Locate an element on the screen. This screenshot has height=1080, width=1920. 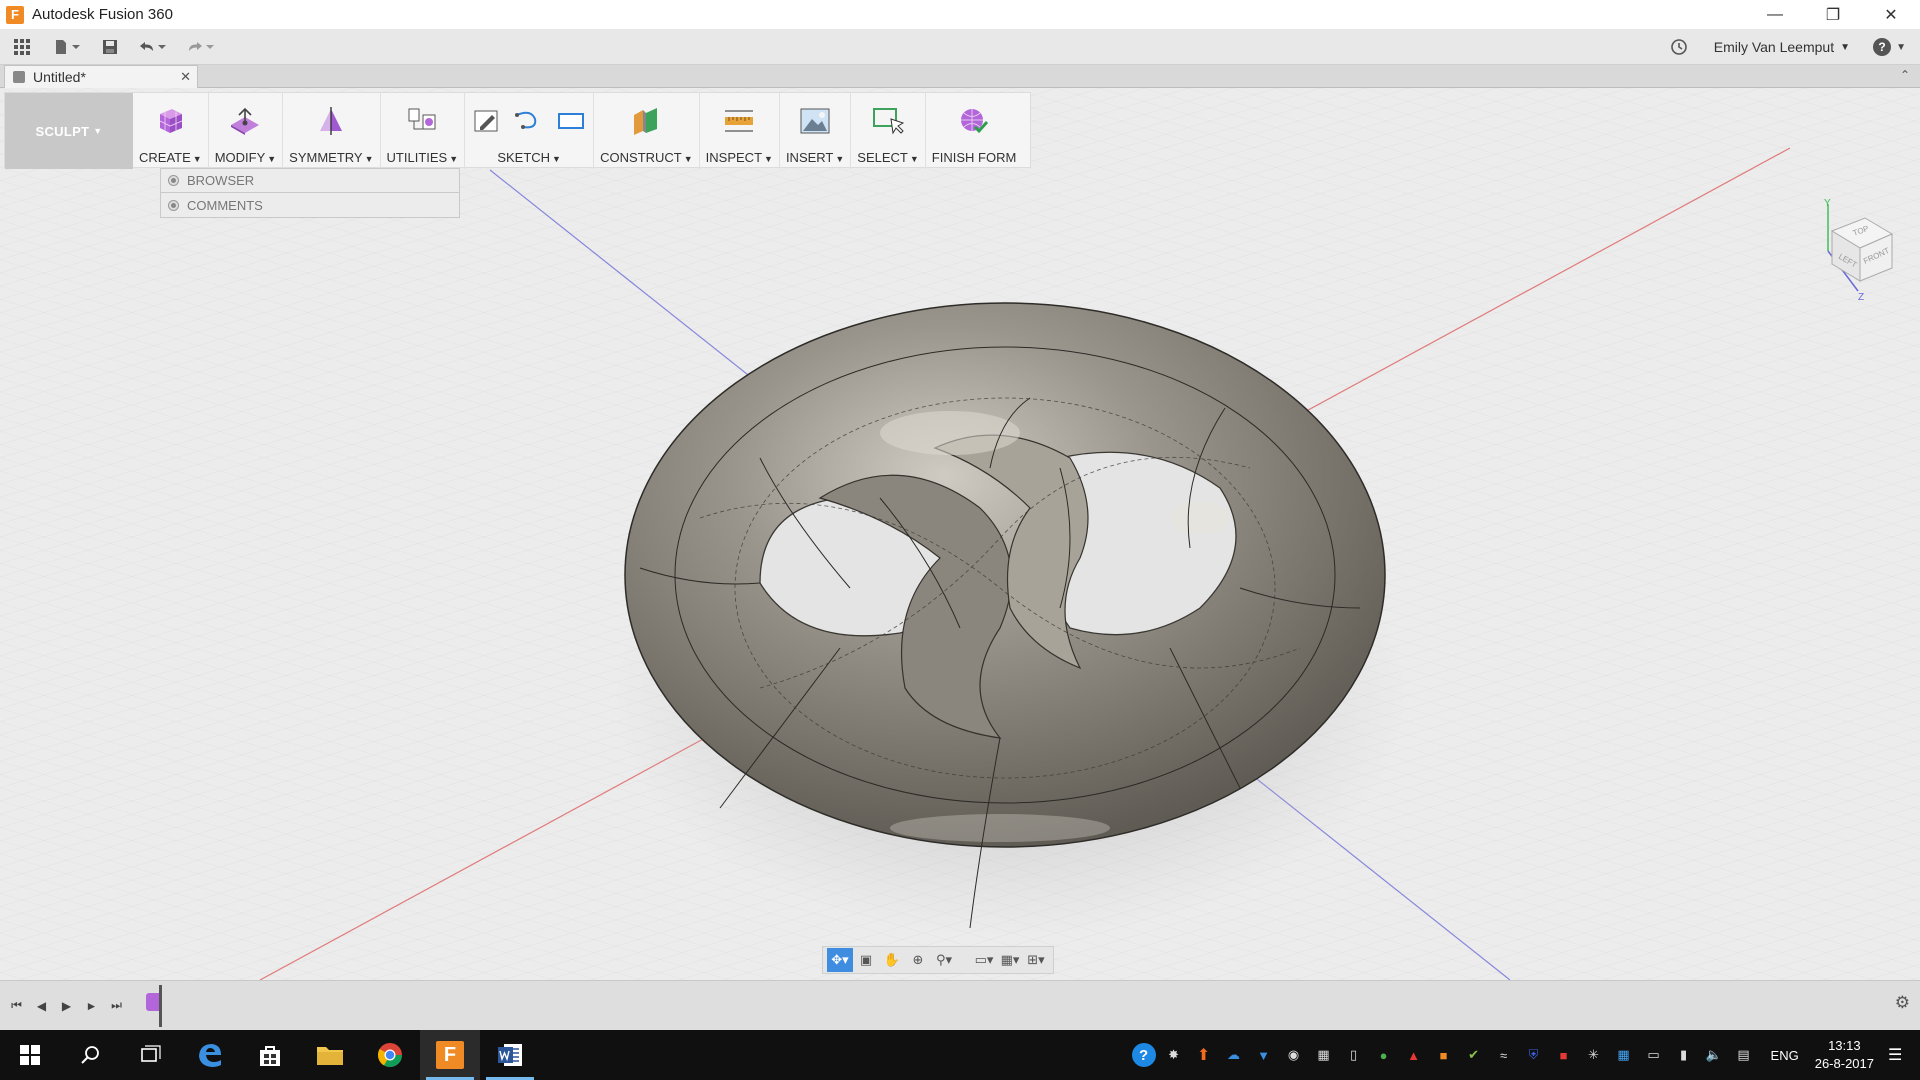
zoom-icon: ⊕ is located at coordinates (918, 960).